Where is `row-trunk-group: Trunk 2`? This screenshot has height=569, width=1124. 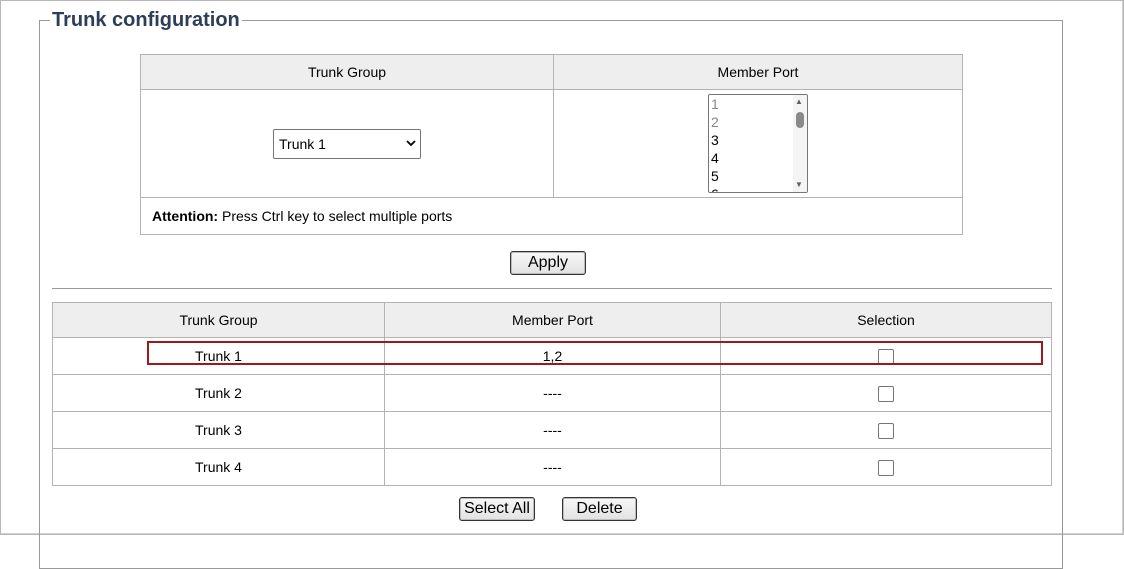 row-trunk-group: Trunk 2 is located at coordinates (218, 393).